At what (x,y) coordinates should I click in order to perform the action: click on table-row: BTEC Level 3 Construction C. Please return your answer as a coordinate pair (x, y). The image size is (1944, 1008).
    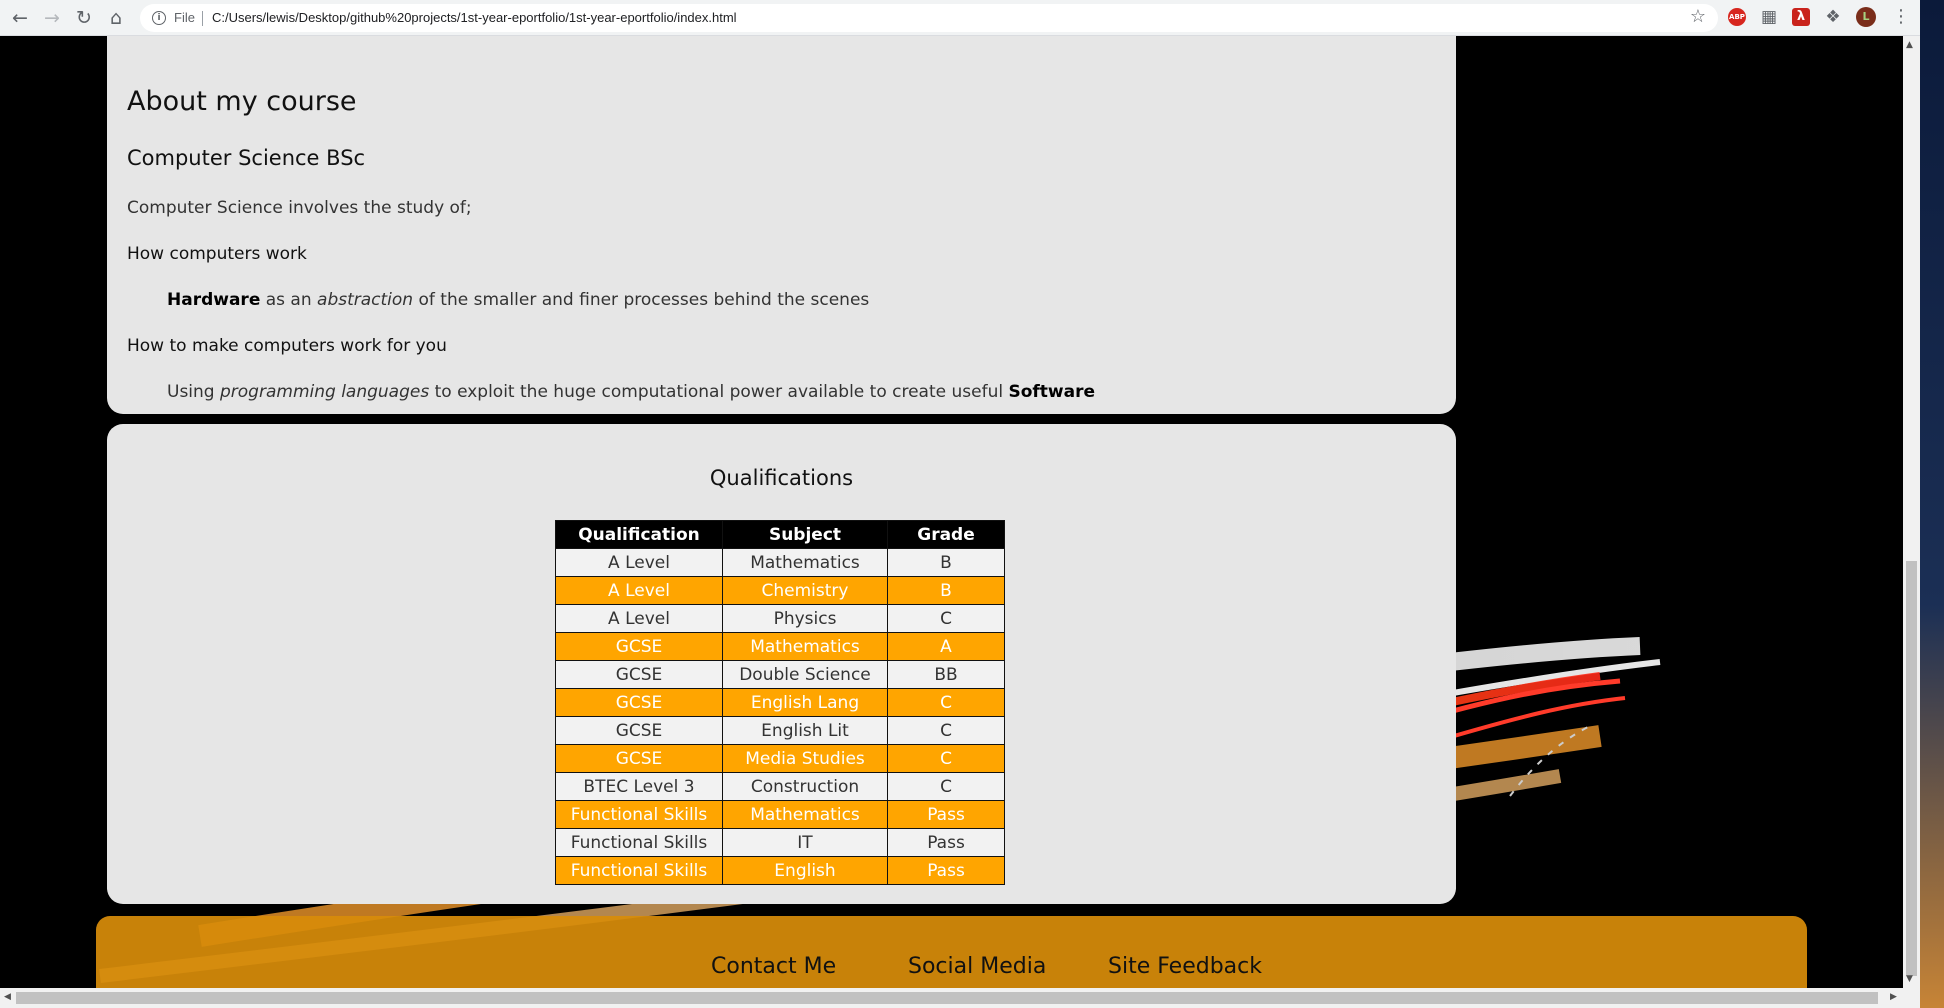
    Looking at the image, I should click on (780, 786).